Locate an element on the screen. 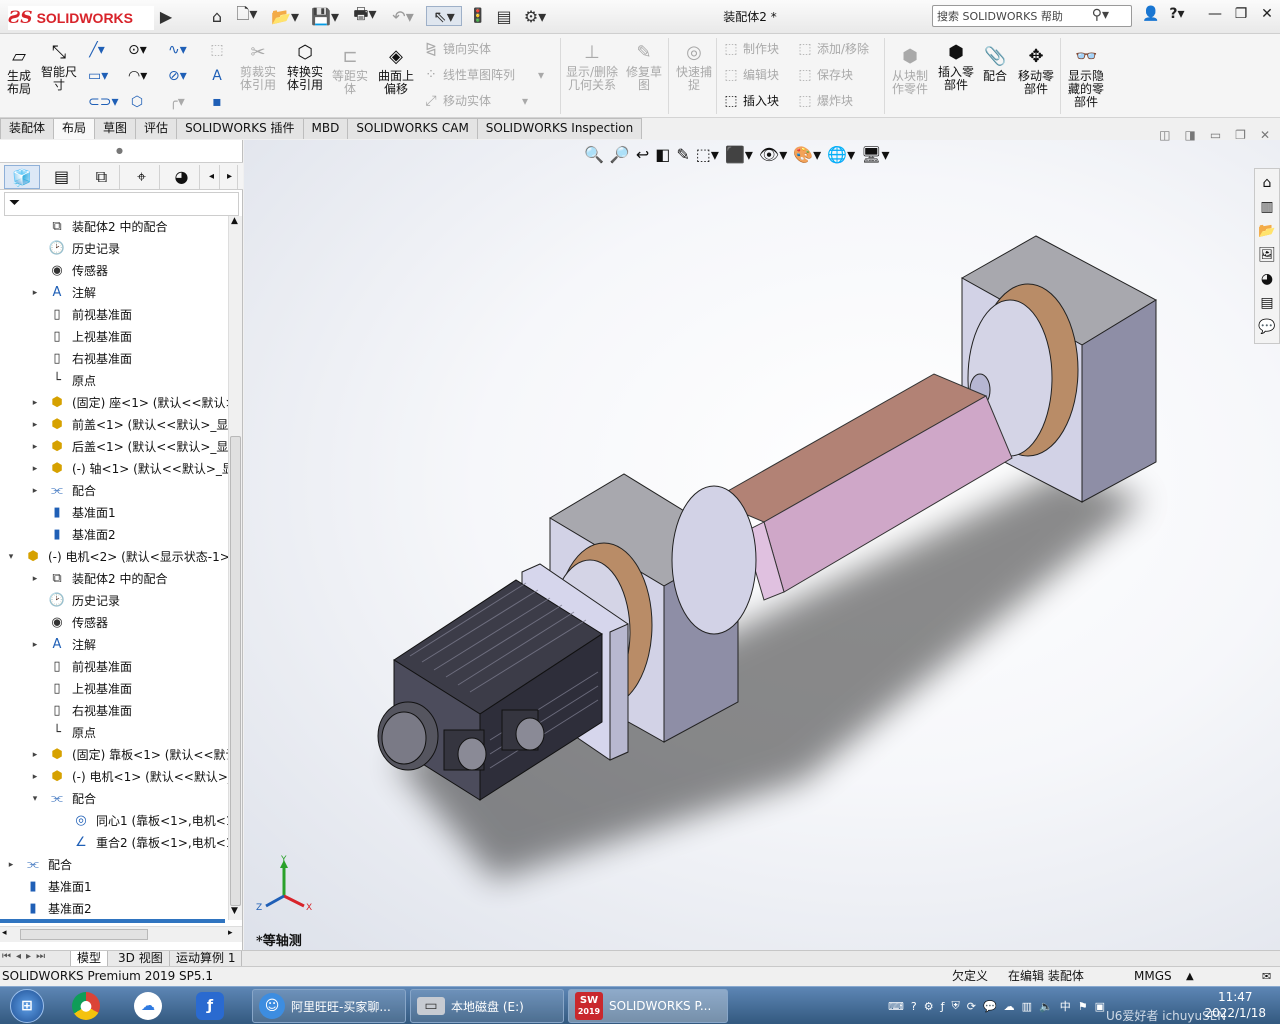 This screenshot has width=1280, height=1024. design-library-icon: ▥ is located at coordinates (1267, 207).